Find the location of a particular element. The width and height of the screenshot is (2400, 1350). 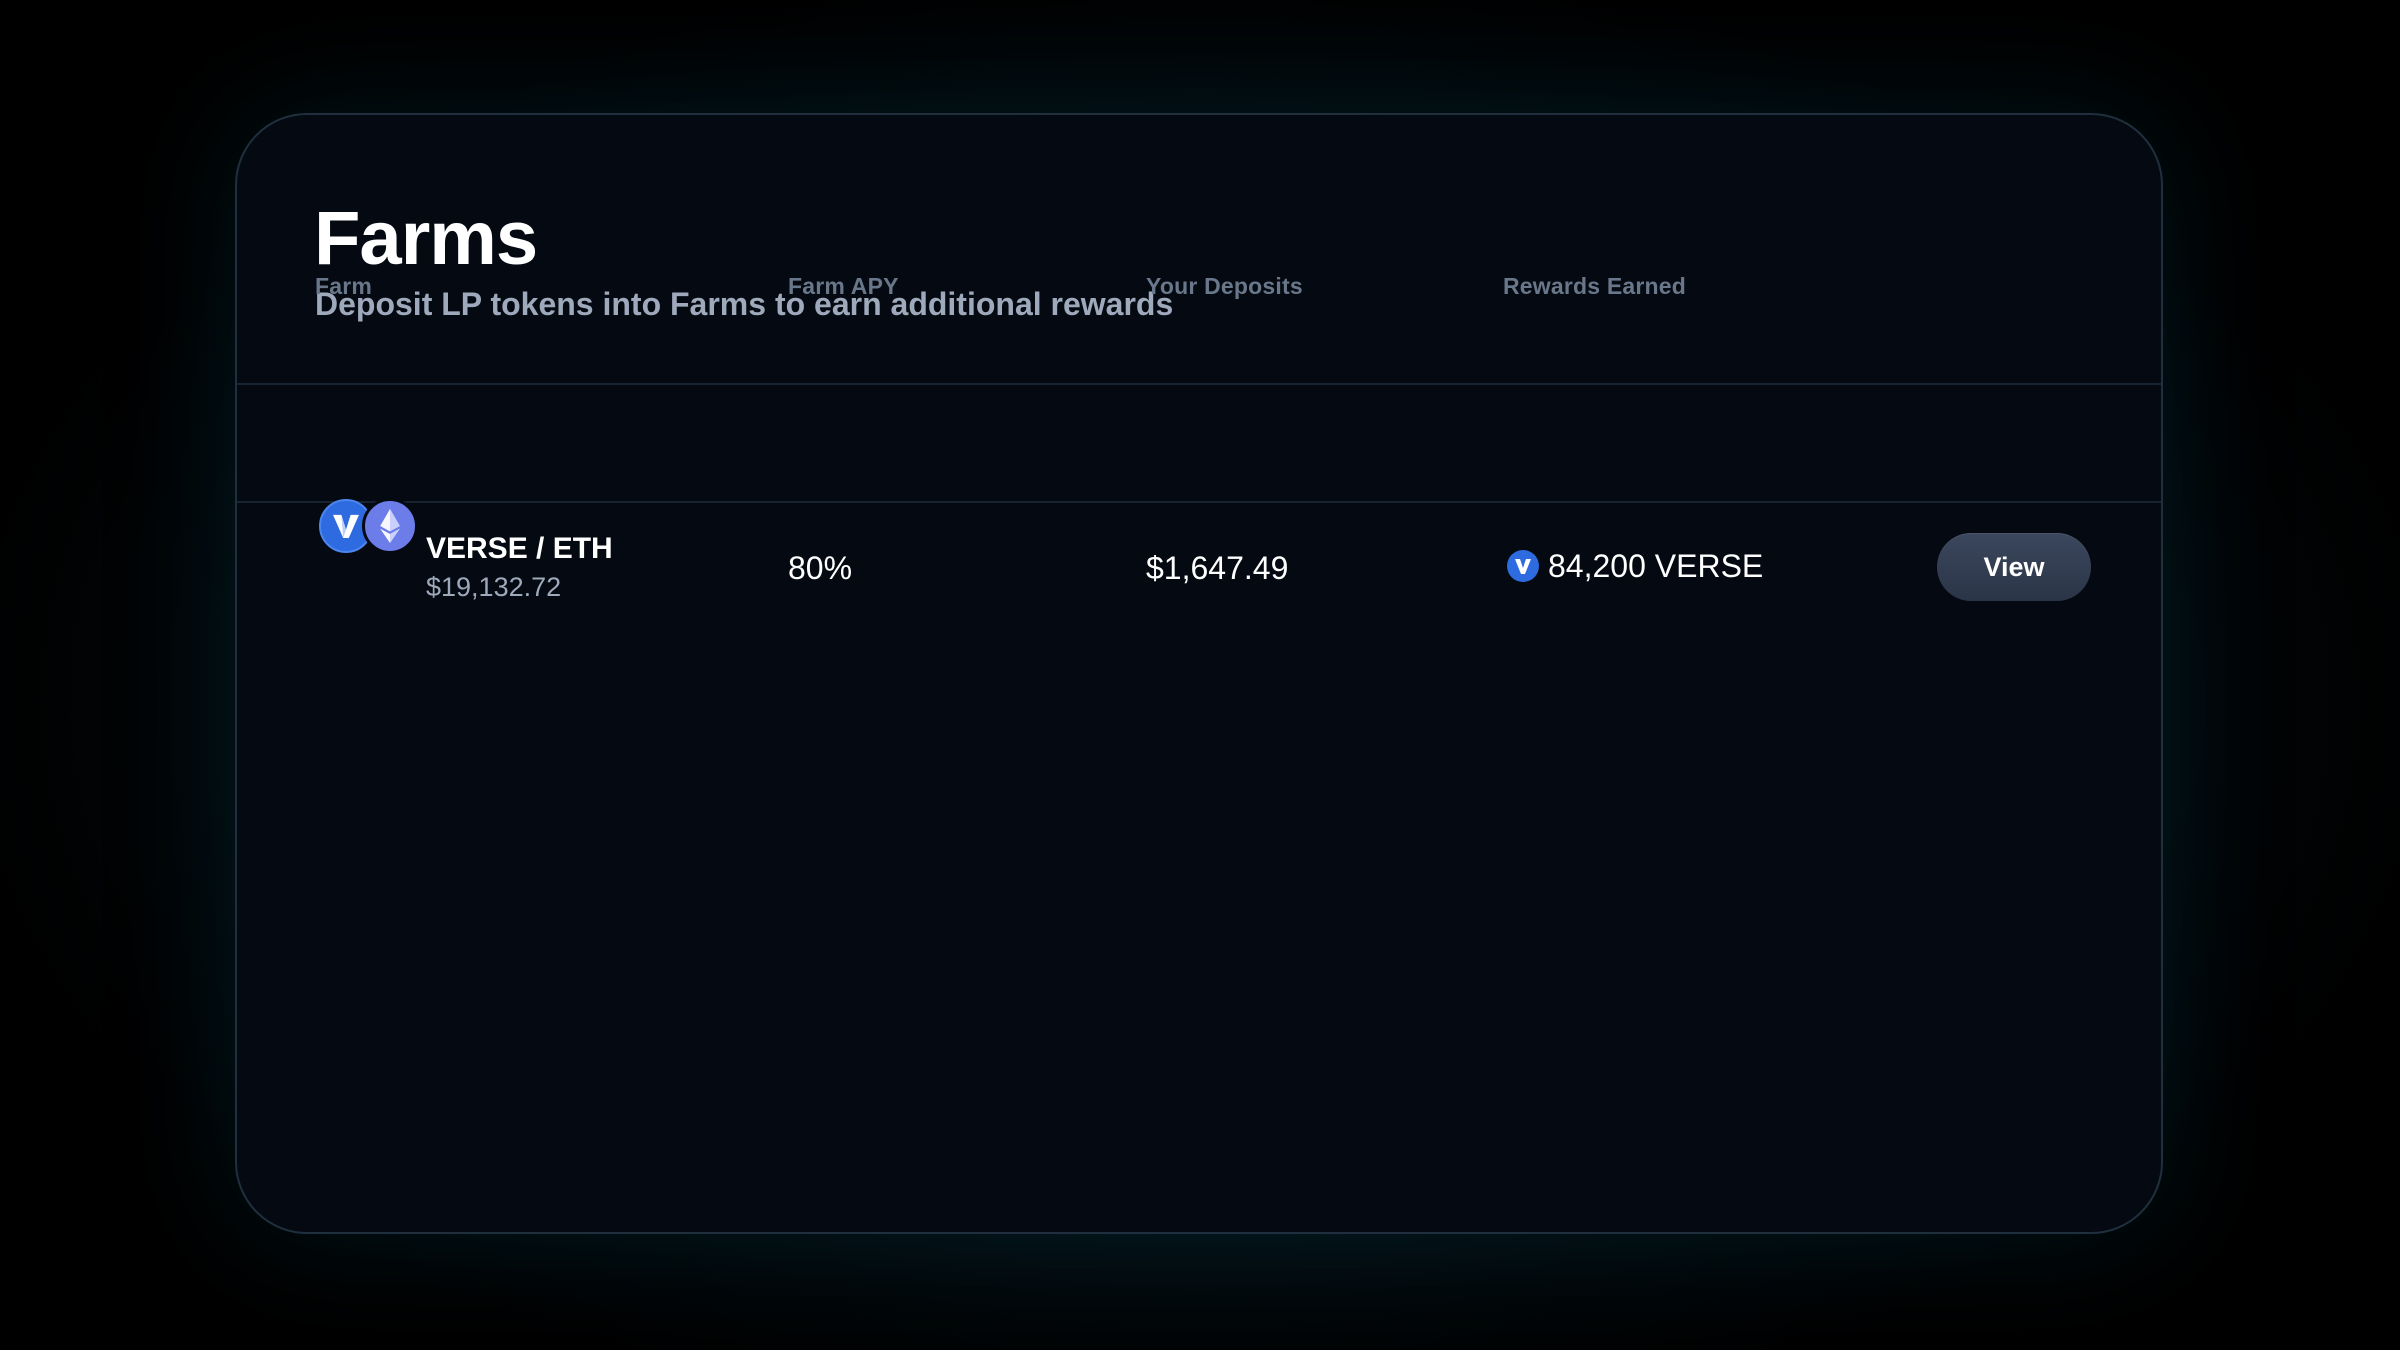

column-header-farm-apy: Farm APY is located at coordinates (843, 286).